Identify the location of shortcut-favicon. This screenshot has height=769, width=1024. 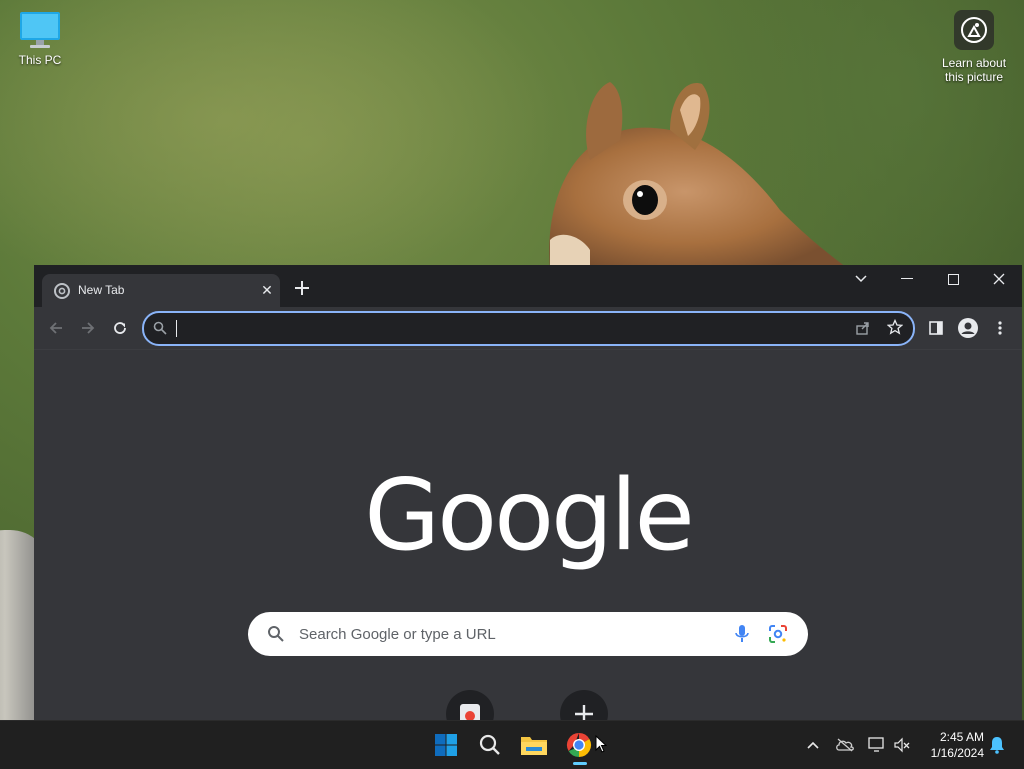
(470, 712).